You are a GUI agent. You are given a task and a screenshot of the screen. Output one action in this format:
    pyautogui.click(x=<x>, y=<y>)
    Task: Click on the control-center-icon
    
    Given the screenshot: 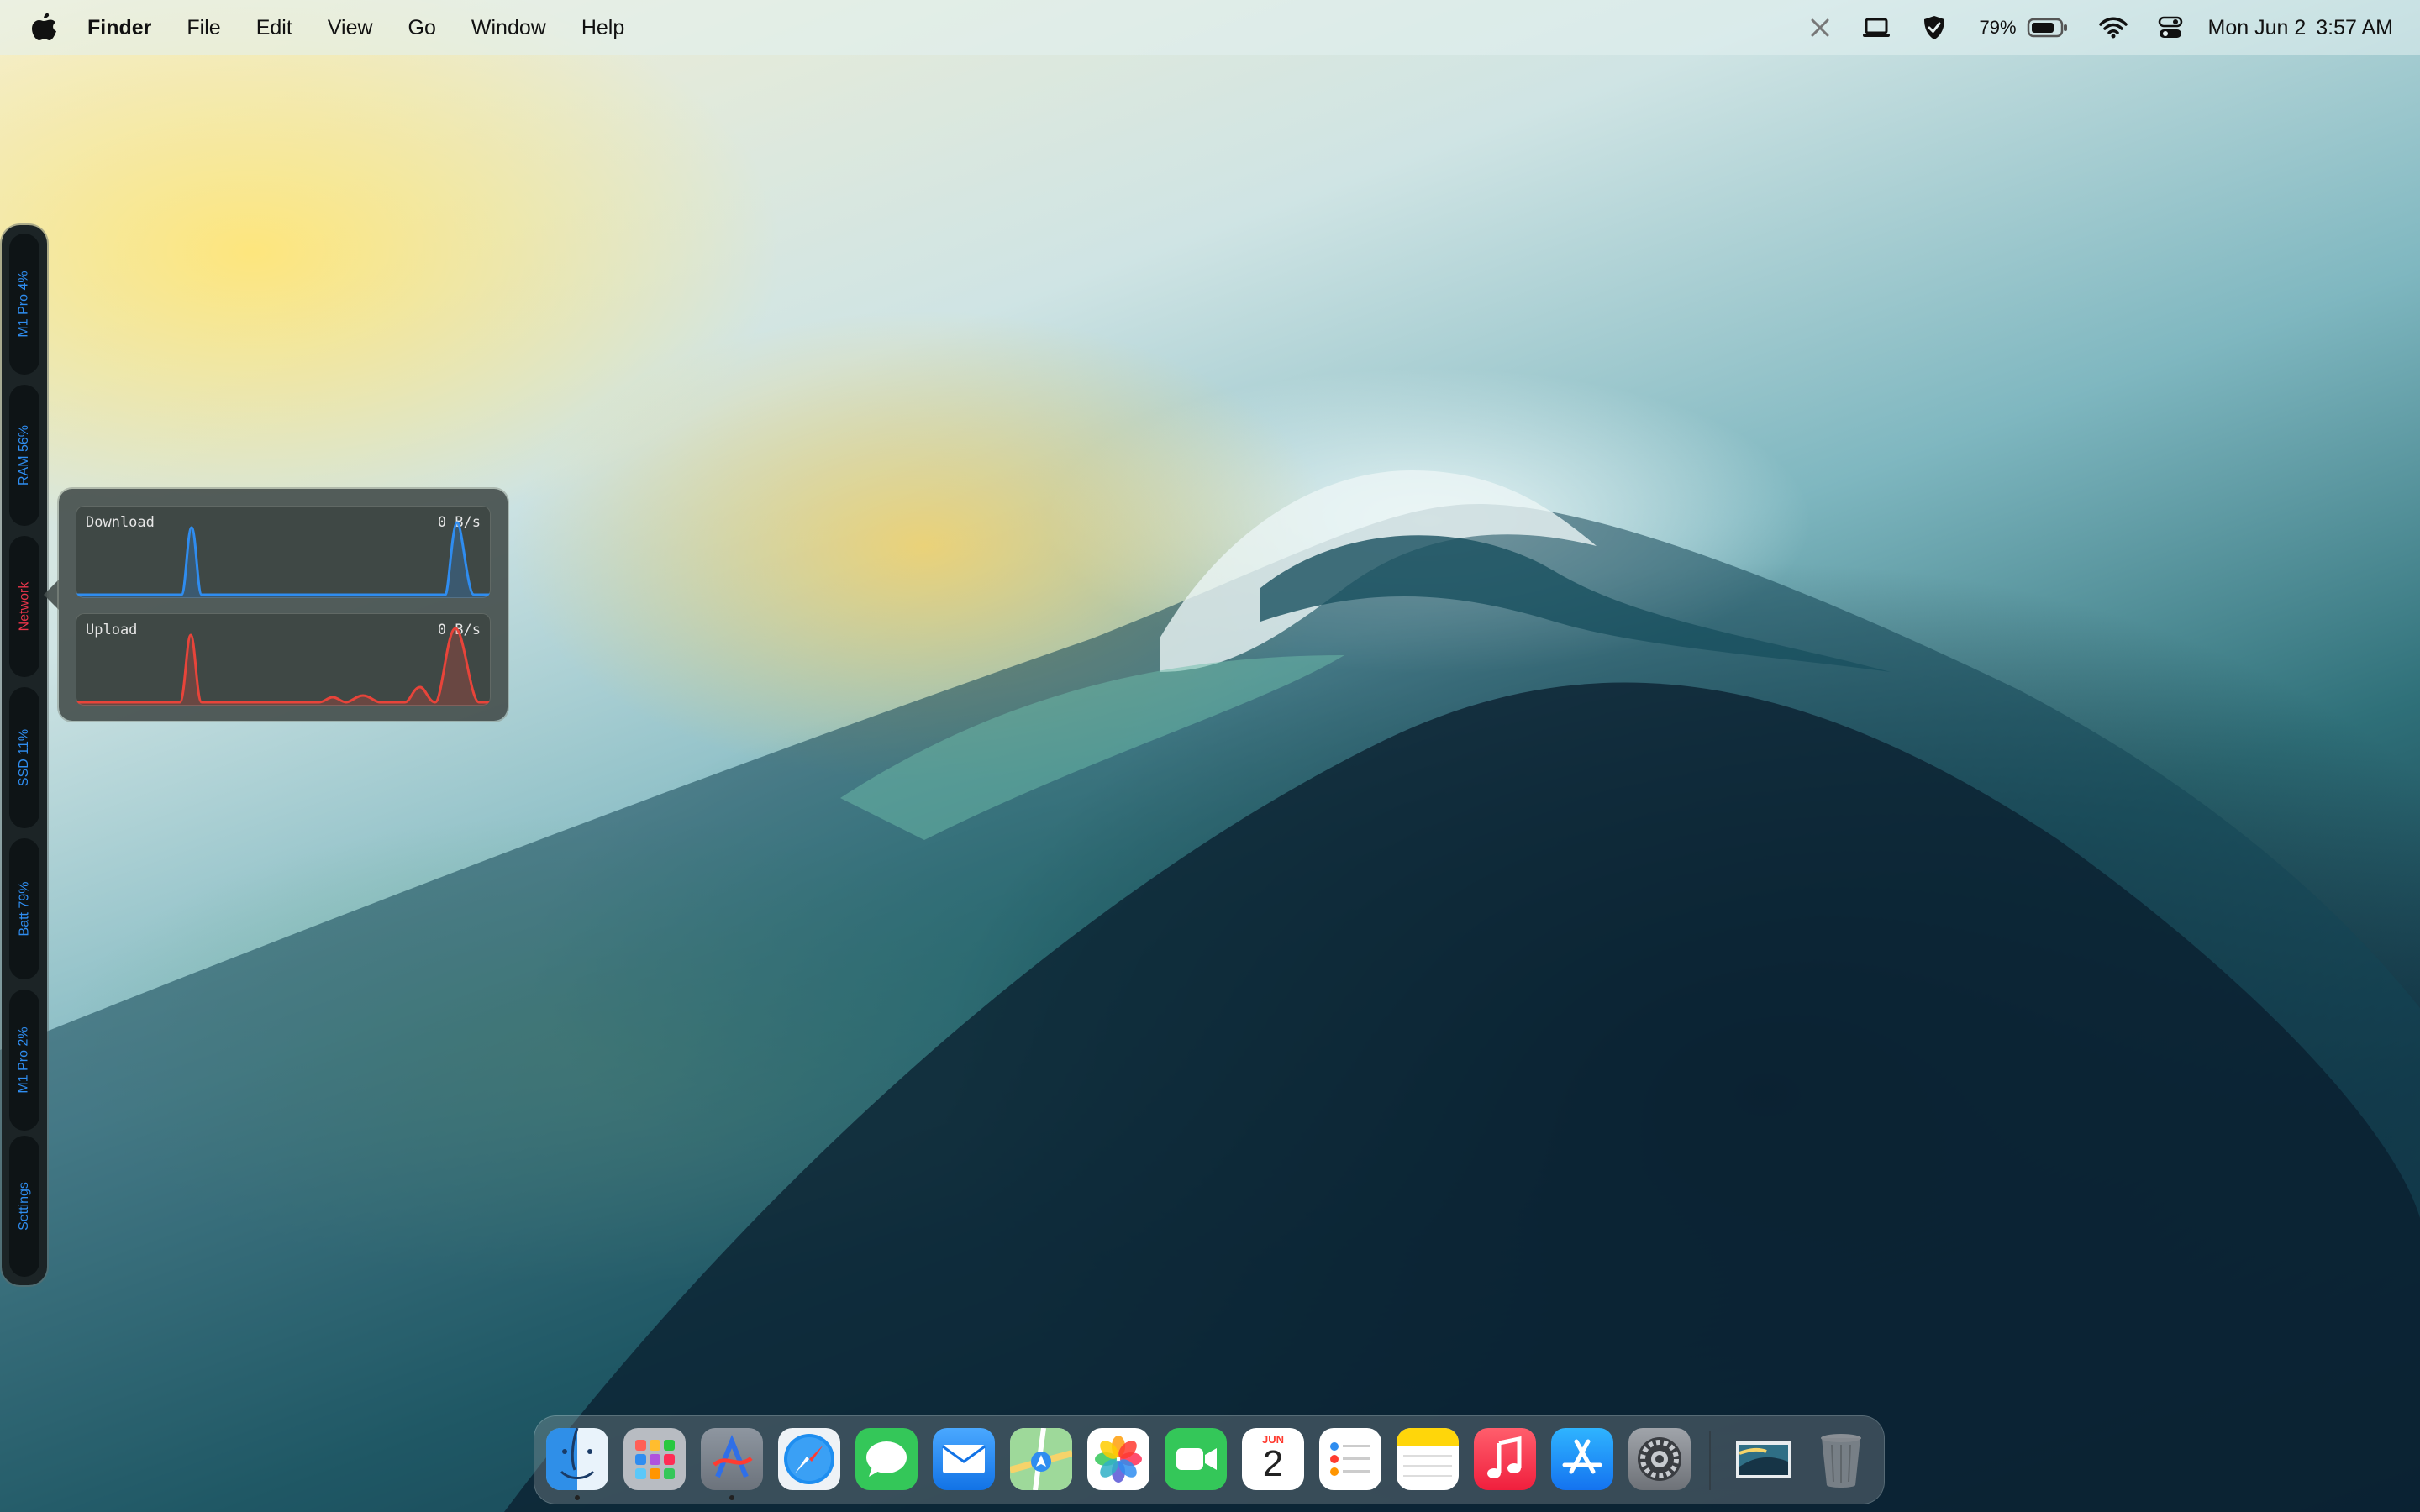 What is the action you would take?
    pyautogui.click(x=2170, y=27)
    